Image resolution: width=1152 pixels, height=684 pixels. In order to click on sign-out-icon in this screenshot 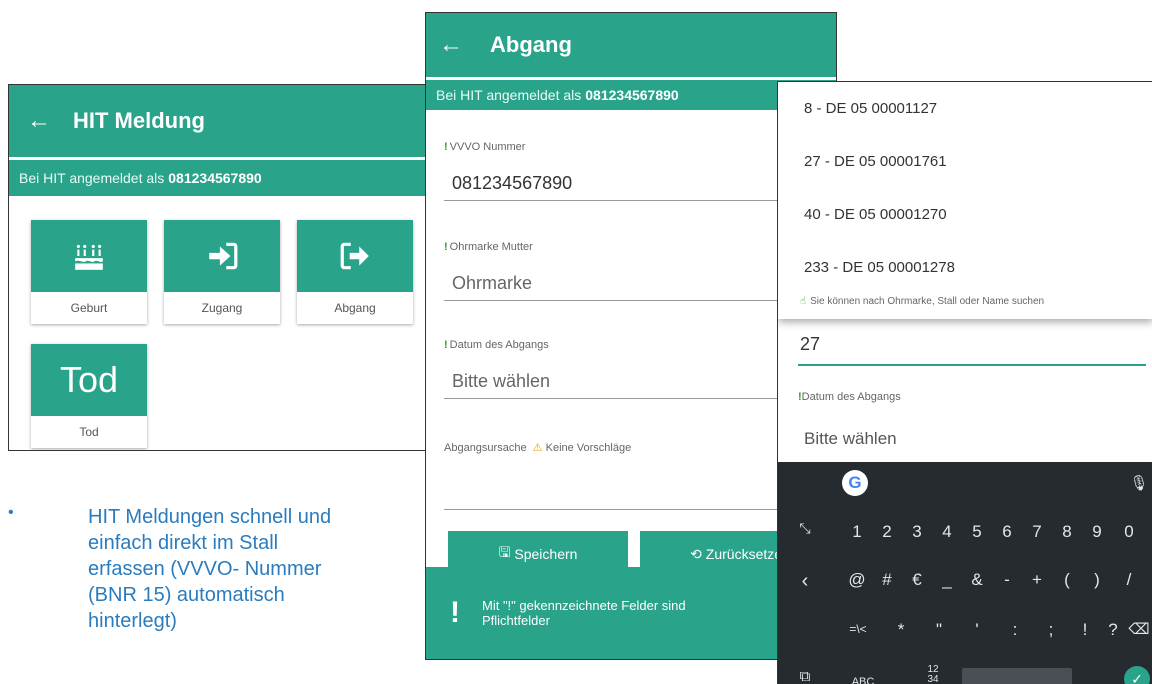, I will do `click(354, 256)`.